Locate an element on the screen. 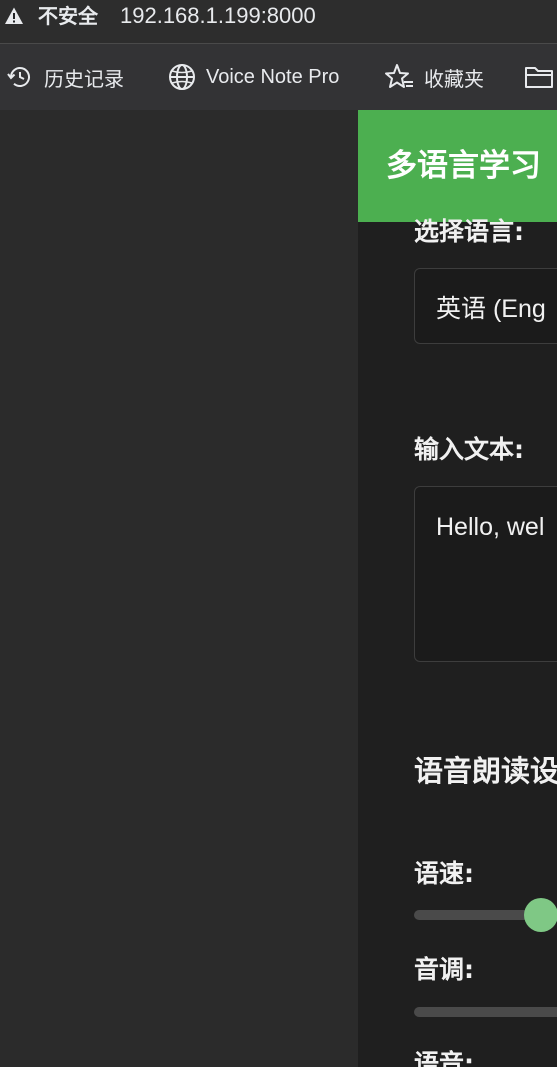 This screenshot has height=1067, width=557. pitch-slider-track is located at coordinates (485, 1012).